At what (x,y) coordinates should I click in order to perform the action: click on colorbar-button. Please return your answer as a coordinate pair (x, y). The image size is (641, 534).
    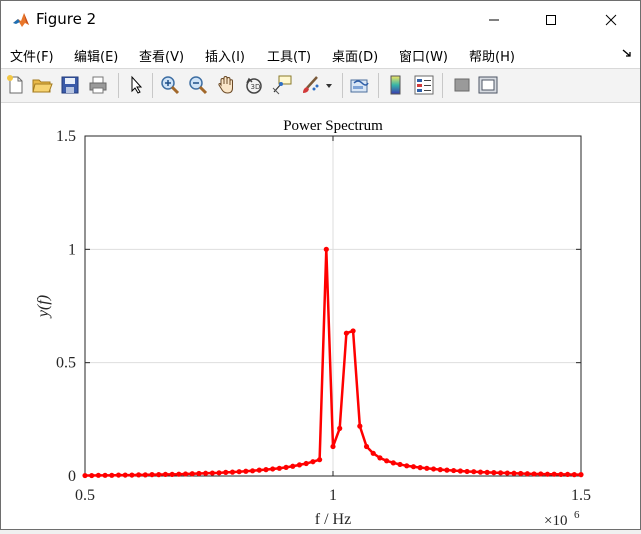
    Looking at the image, I should click on (396, 85).